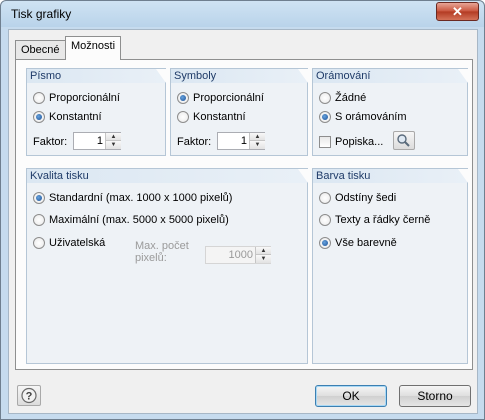 This screenshot has height=420, width=485. I want to click on max-count-label-line2: pixelů:, so click(151, 258).